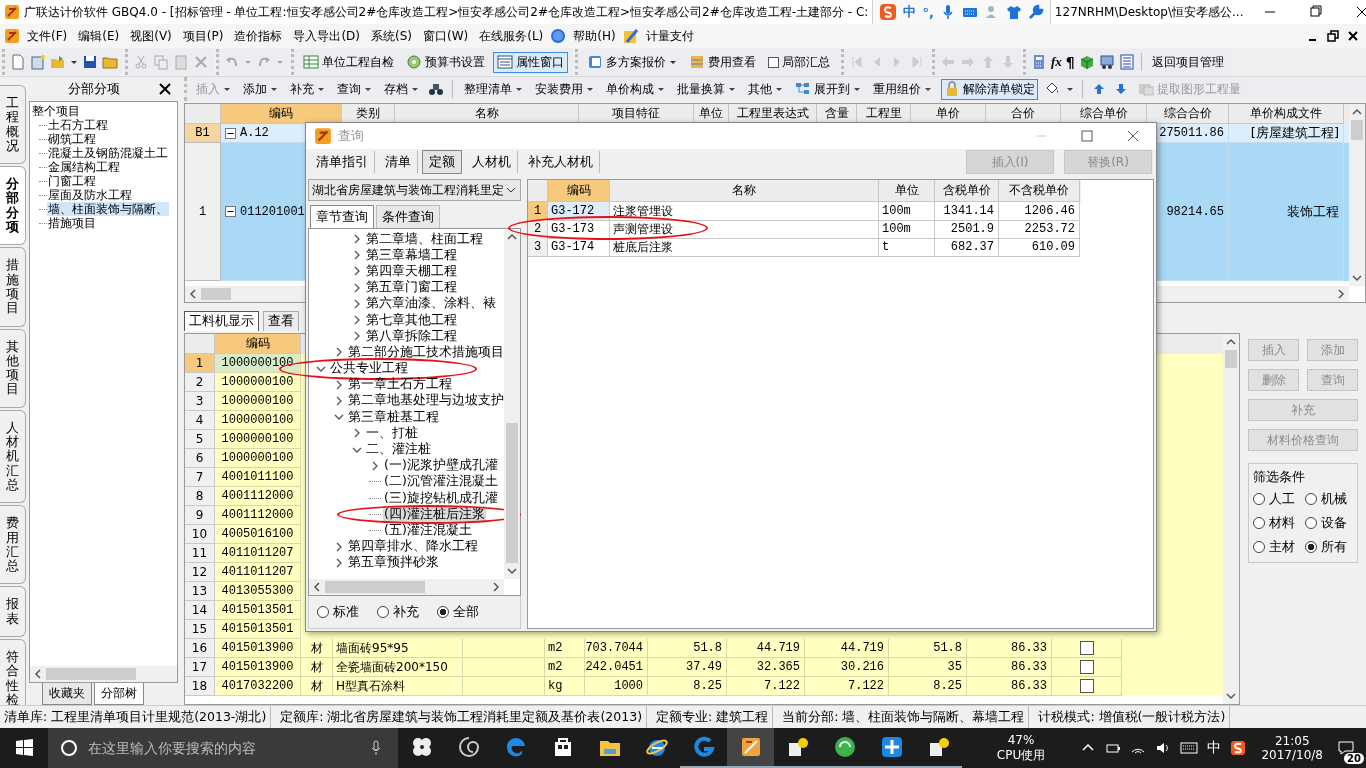  Describe the element at coordinates (632, 62) in the screenshot. I see `multi-quote-button: 多方案报价` at that location.